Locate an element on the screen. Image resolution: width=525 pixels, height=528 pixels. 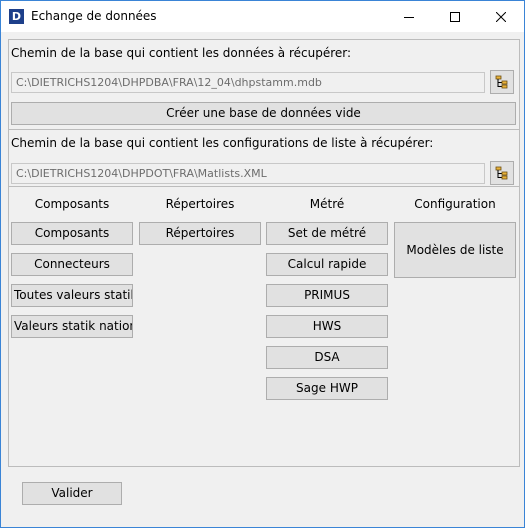
title-bar: D Echange de données is located at coordinates (262, 16).